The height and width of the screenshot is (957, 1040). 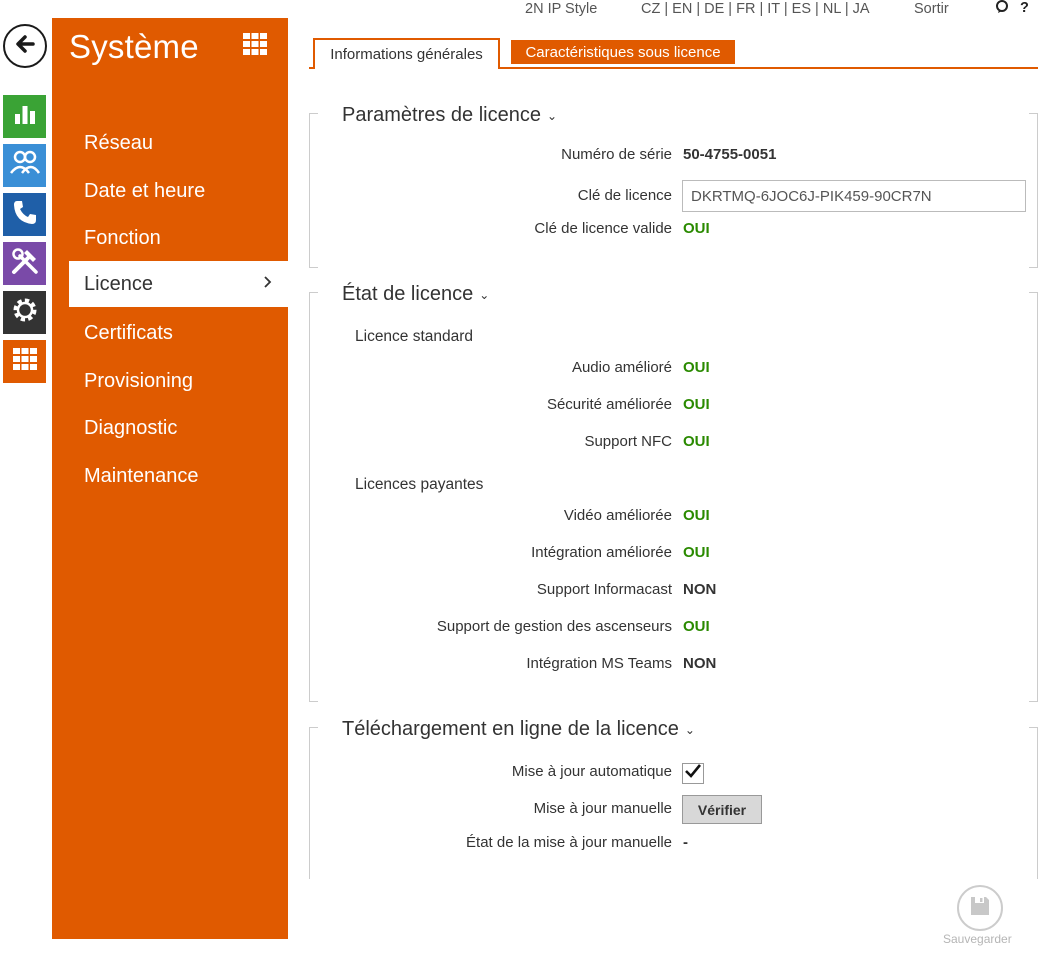 I want to click on feature-label: Support NFC, so click(x=628, y=441).